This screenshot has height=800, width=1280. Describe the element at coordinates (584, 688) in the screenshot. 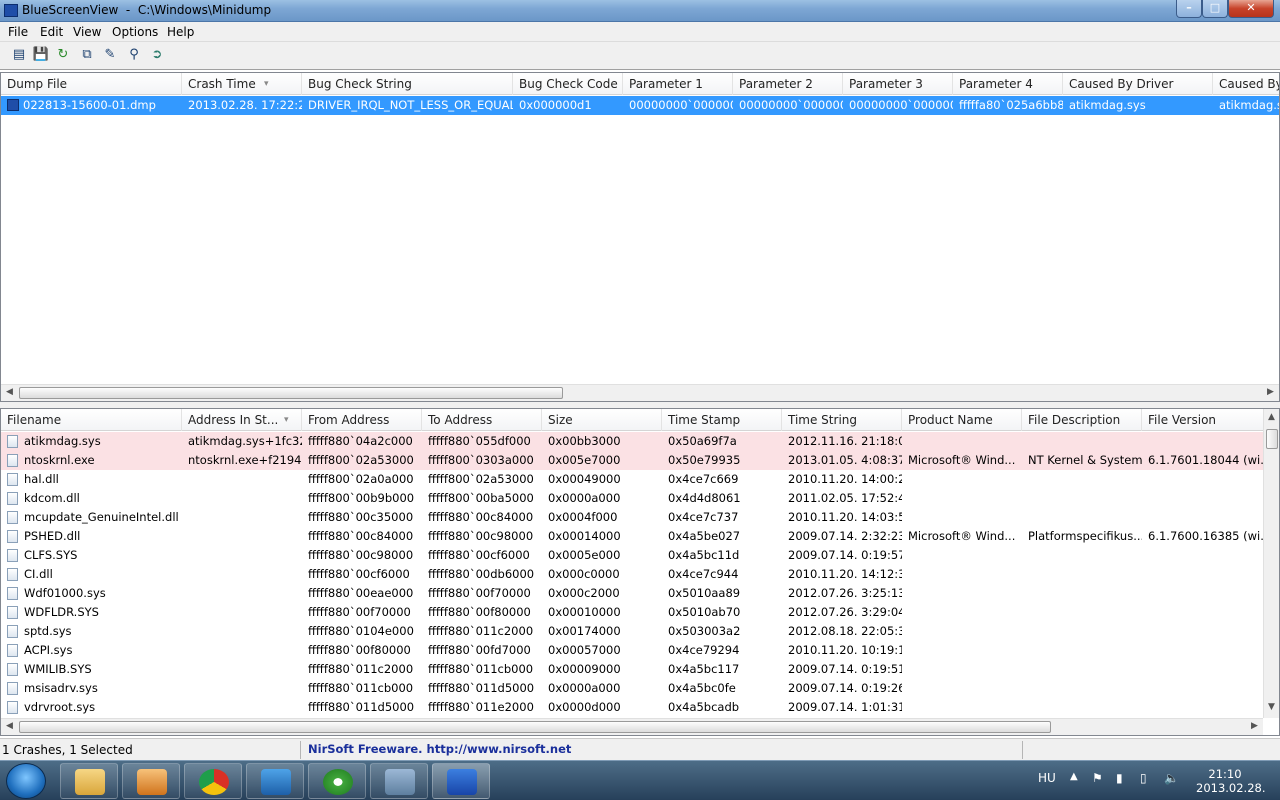

I see `cell-size: 0x0000a000` at that location.